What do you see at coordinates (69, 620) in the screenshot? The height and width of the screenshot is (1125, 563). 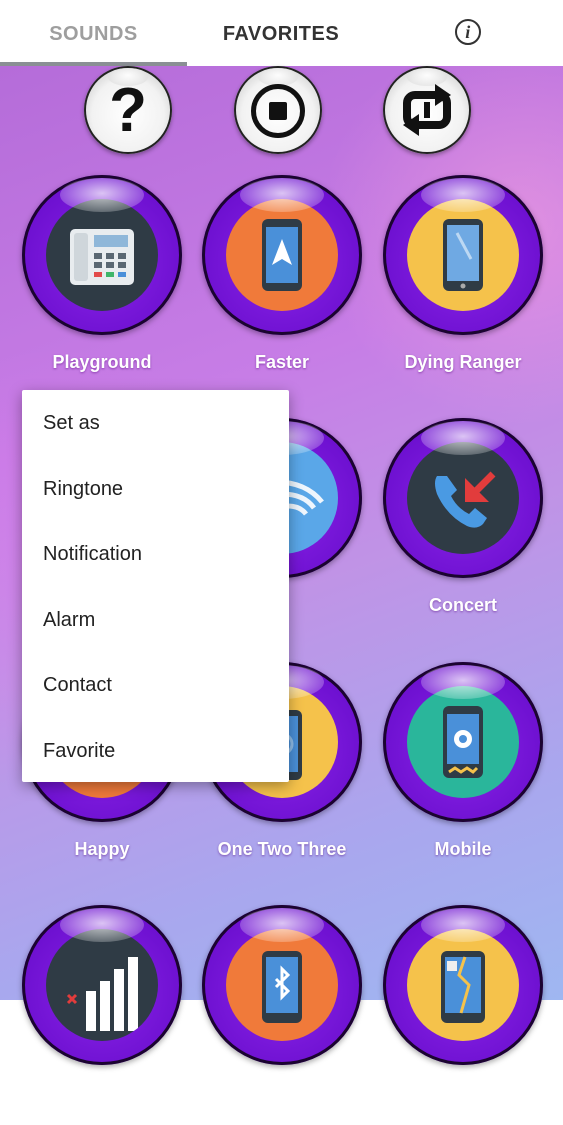 I see `menu-item-alarm: Alarm` at bounding box center [69, 620].